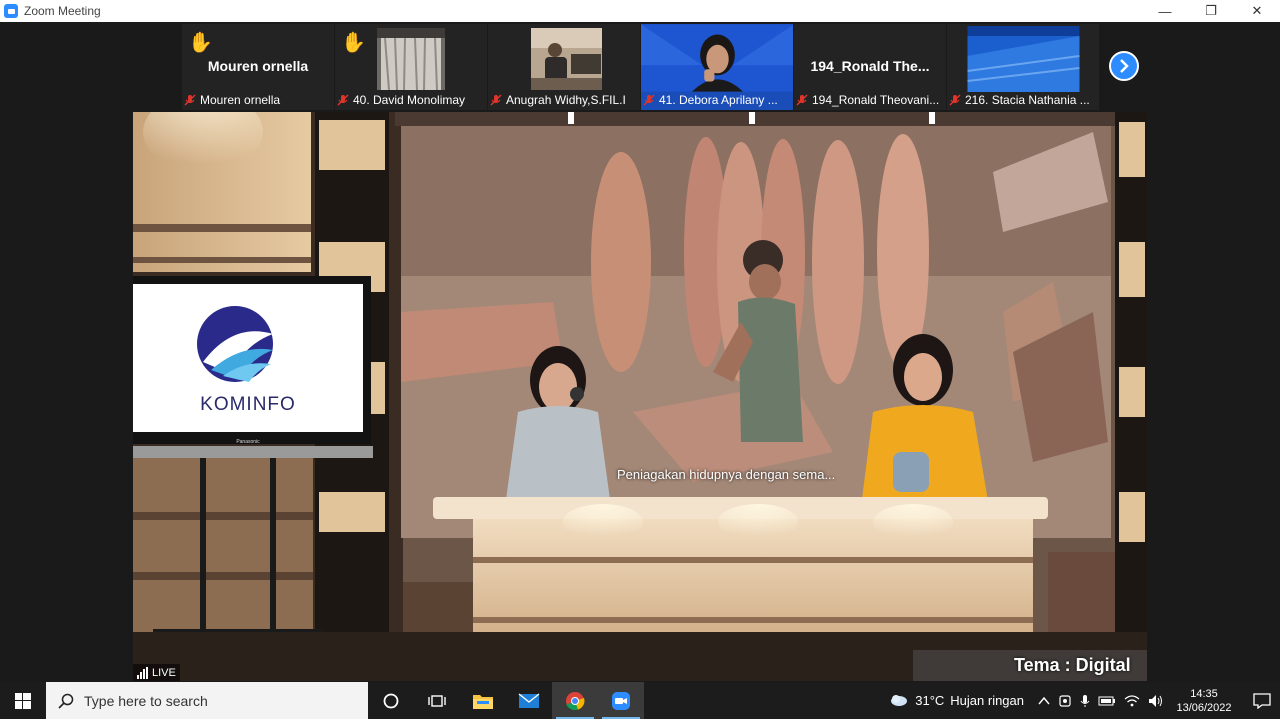 The image size is (1280, 719). I want to click on close-button: ✕, so click(1257, 11).